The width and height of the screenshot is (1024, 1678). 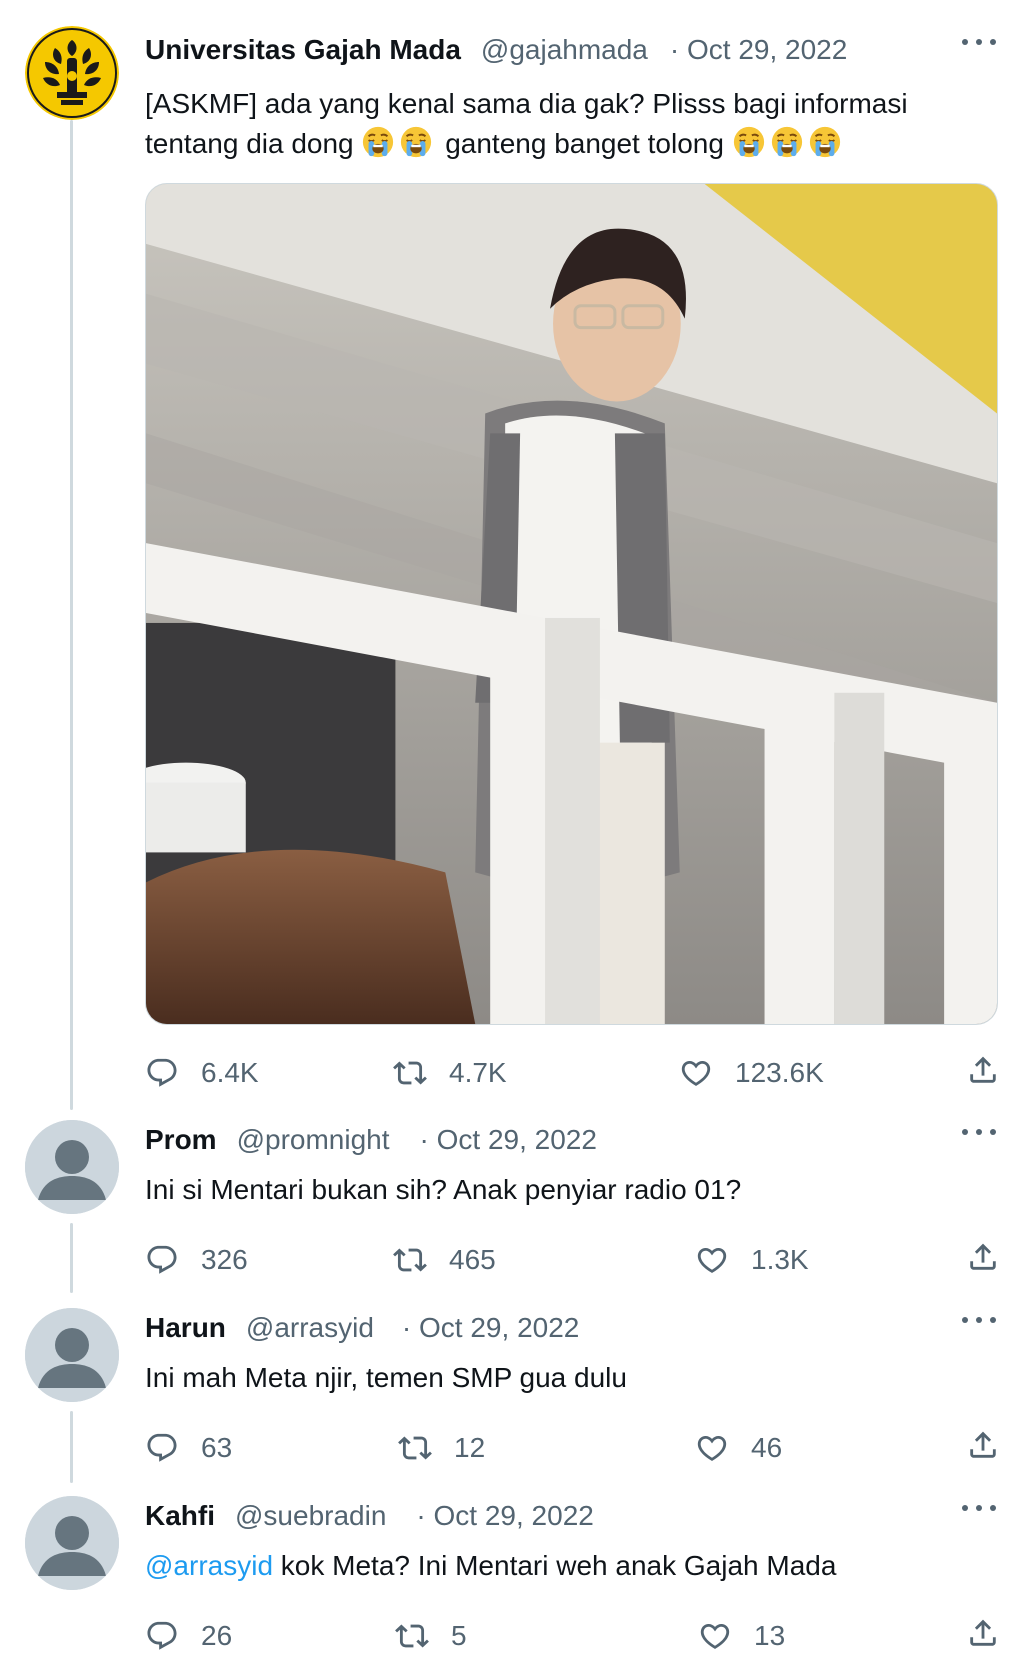 What do you see at coordinates (209, 1565) in the screenshot?
I see `mention-link: @arrasyid` at bounding box center [209, 1565].